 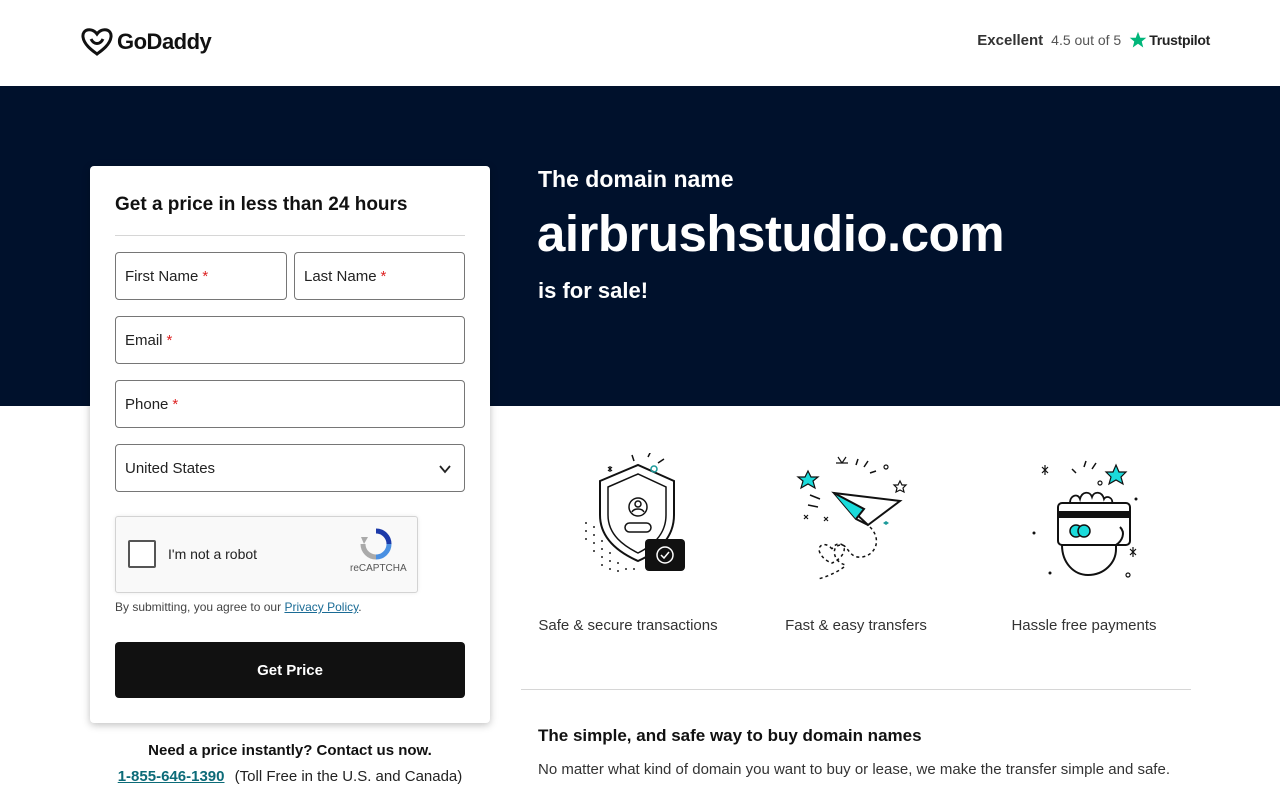 What do you see at coordinates (144, 340) in the screenshot?
I see `email-label: Email` at bounding box center [144, 340].